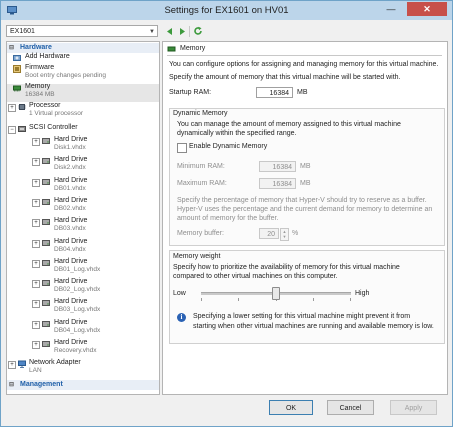 The height and width of the screenshot is (427, 453). Describe the element at coordinates (169, 31) in the screenshot. I see `back-button` at that location.